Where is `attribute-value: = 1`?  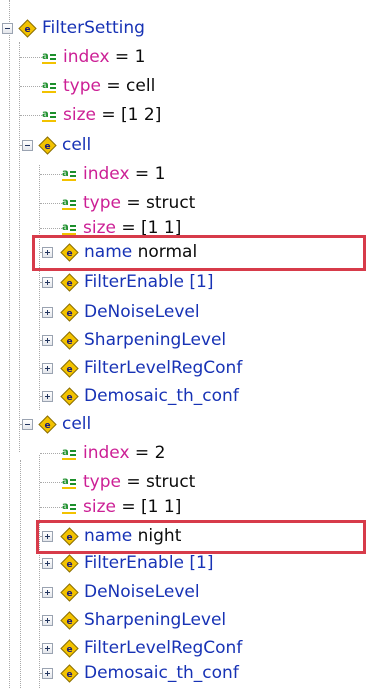
attribute-value: = 1 is located at coordinates (150, 174).